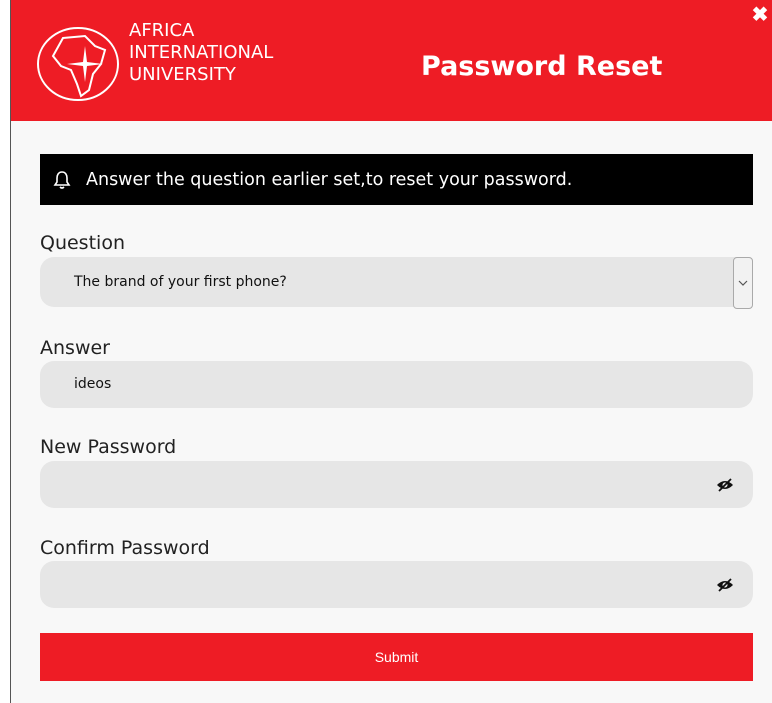 Image resolution: width=772 pixels, height=703 pixels. I want to click on chevron-down-icon, so click(743, 283).